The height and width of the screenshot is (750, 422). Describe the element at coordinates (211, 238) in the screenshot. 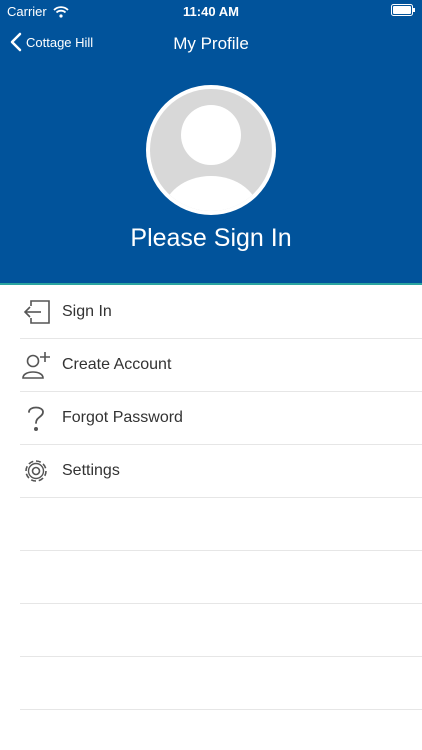

I see `sign-in-prompt: Please Sign In` at that location.